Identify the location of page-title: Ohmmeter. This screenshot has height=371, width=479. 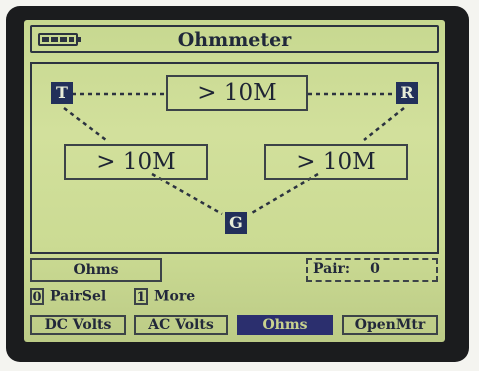
(234, 40).